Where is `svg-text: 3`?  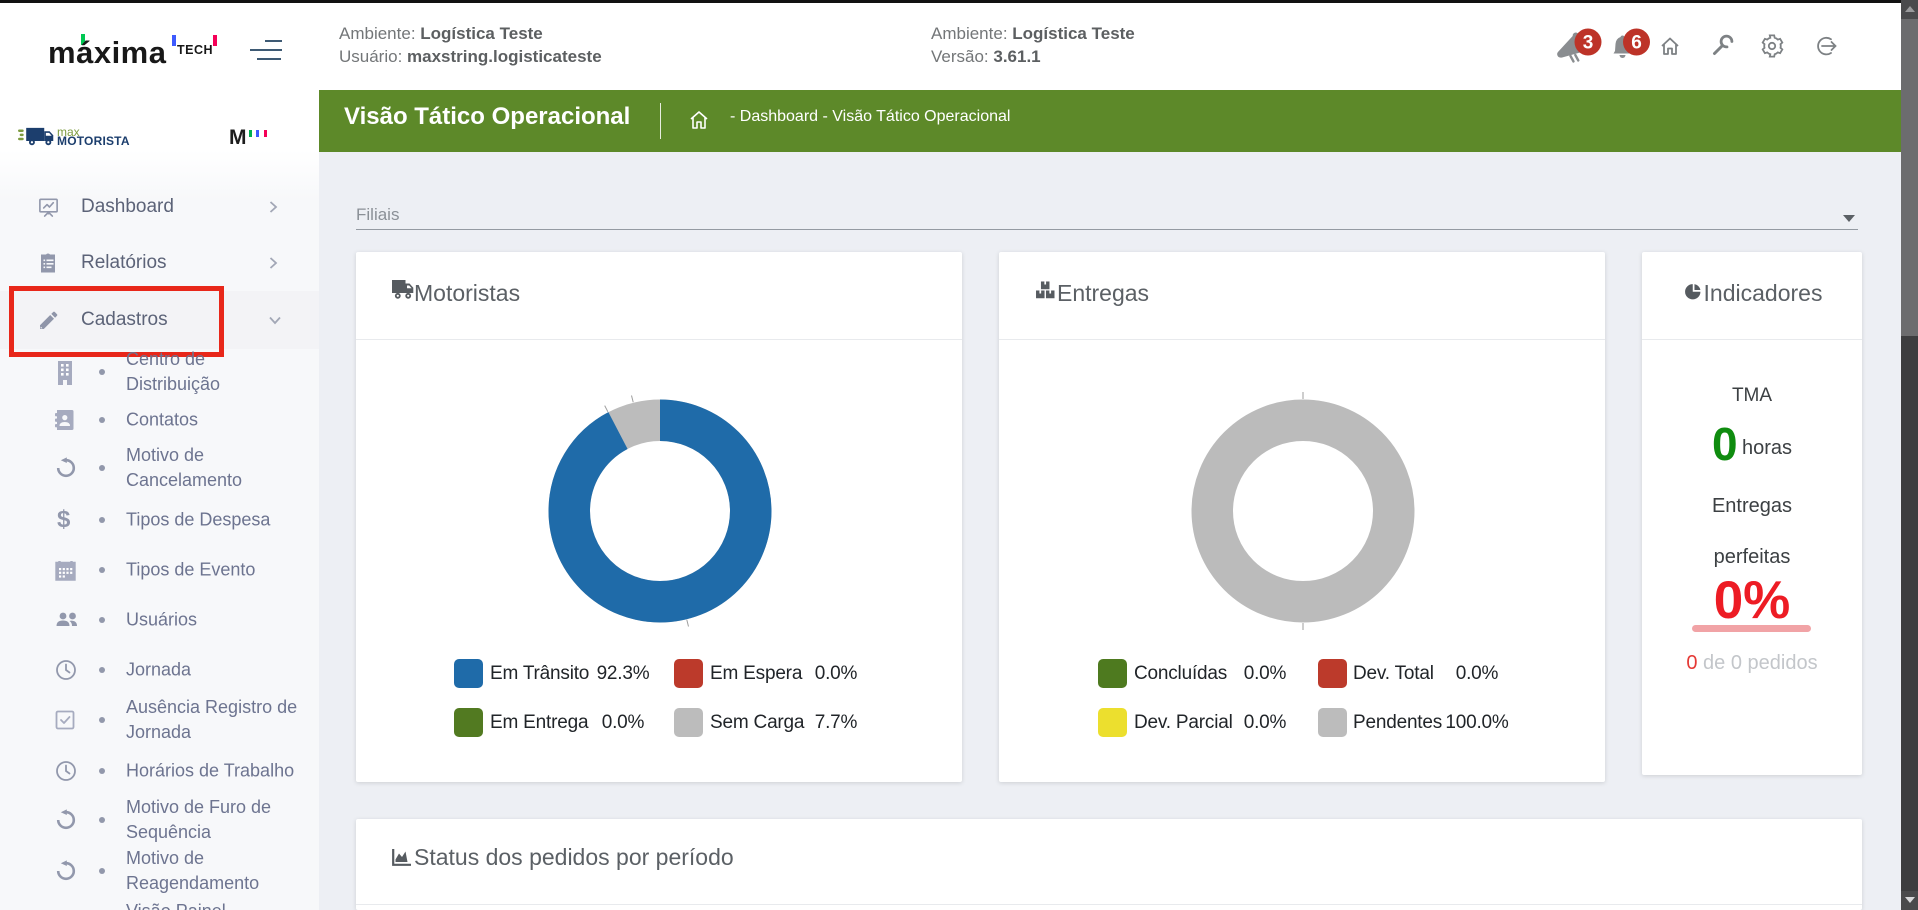
svg-text: 3 is located at coordinates (1588, 43).